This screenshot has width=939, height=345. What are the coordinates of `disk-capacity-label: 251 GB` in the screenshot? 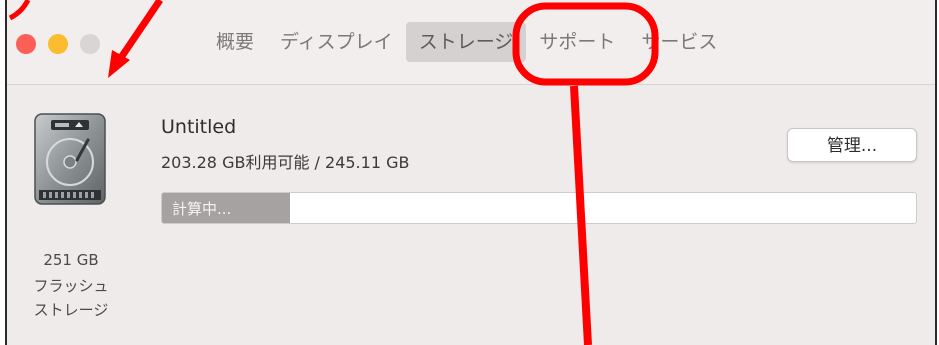 It's located at (71, 260).